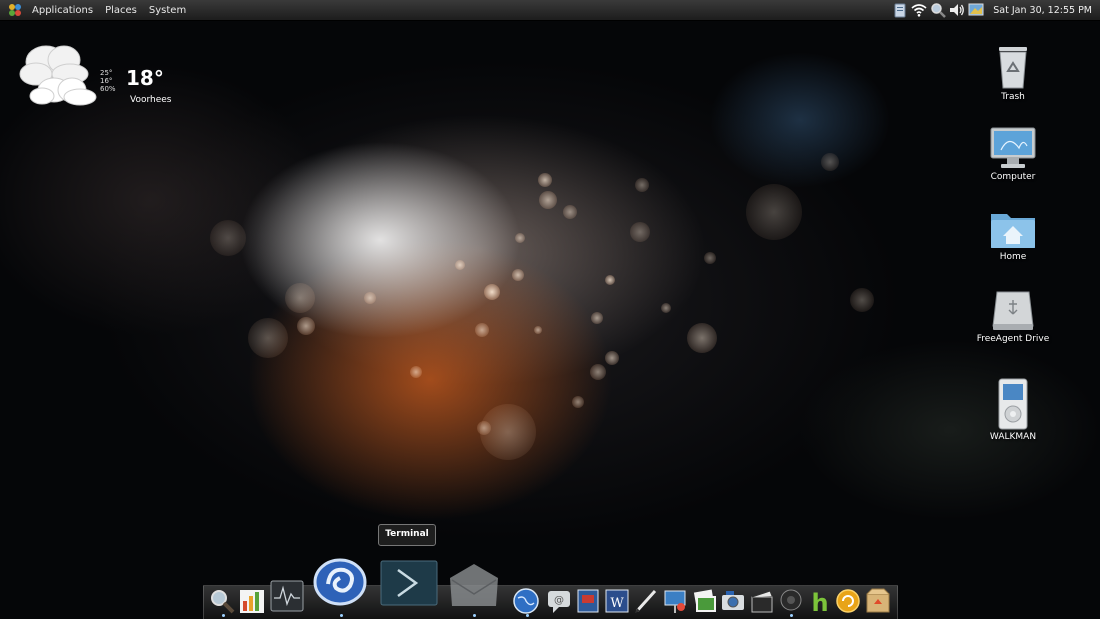 The width and height of the screenshot is (1100, 619). I want to click on menu-applications: Applications, so click(62, 10).